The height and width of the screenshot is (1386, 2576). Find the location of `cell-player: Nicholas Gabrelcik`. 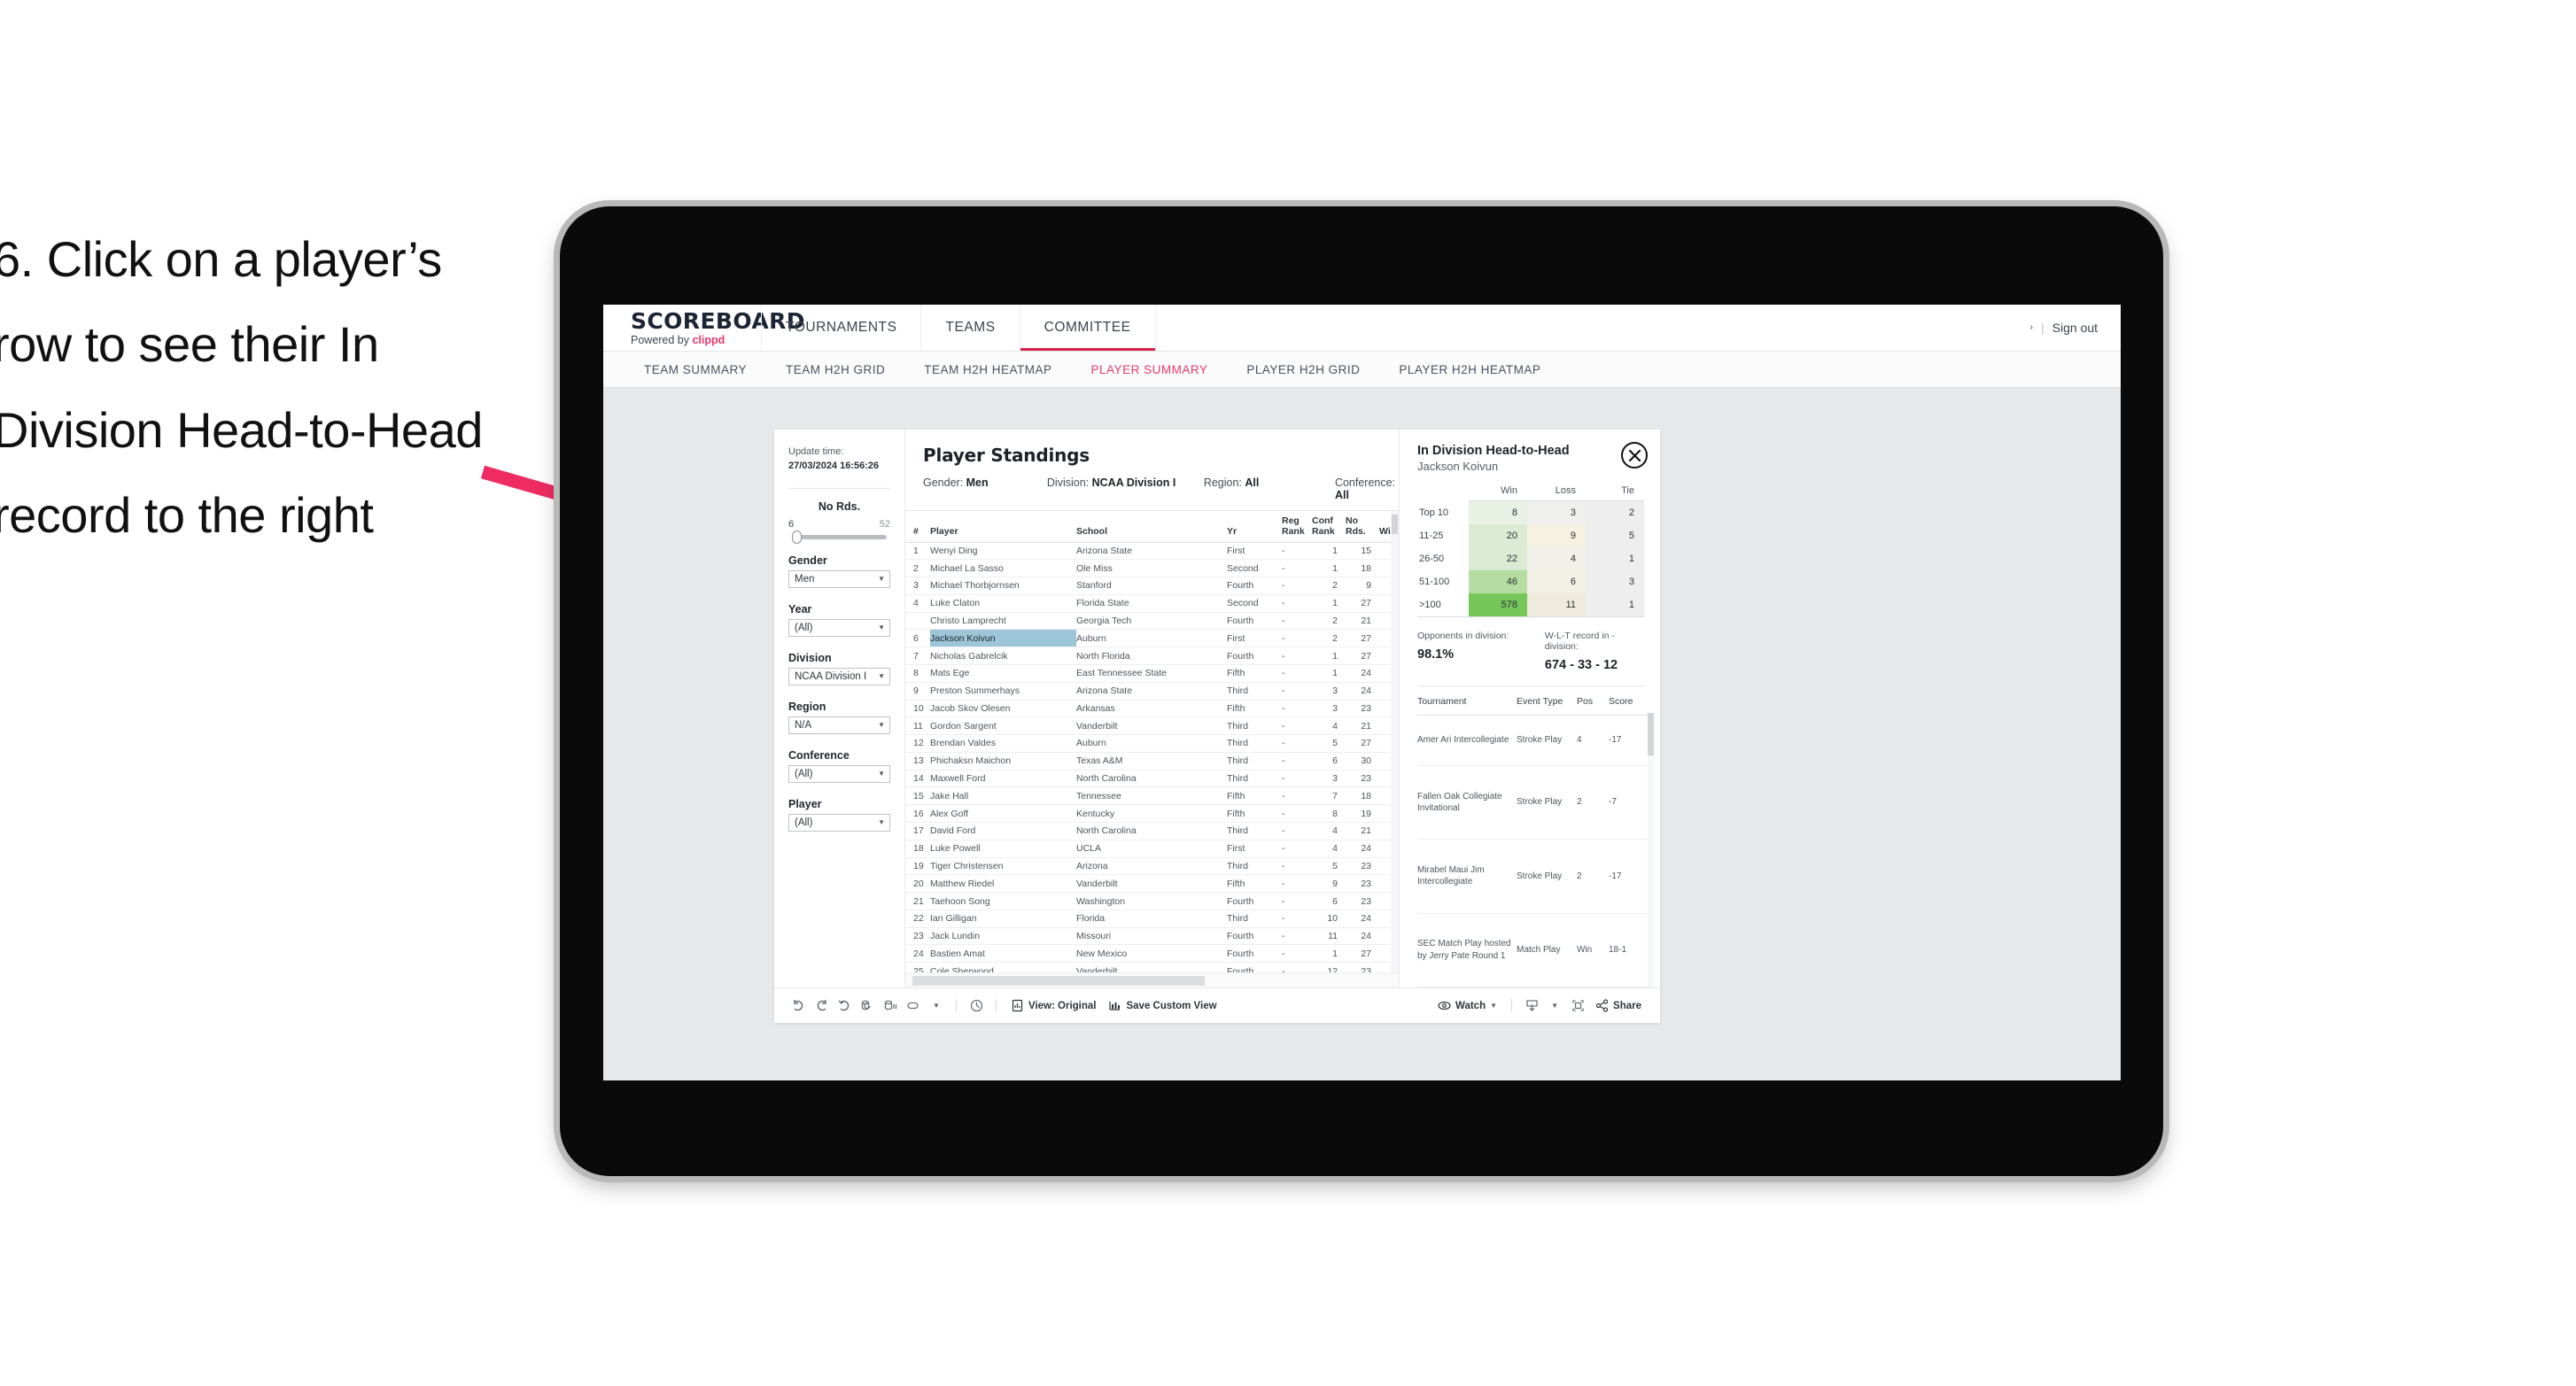

cell-player: Nicholas Gabrelcik is located at coordinates (1003, 656).